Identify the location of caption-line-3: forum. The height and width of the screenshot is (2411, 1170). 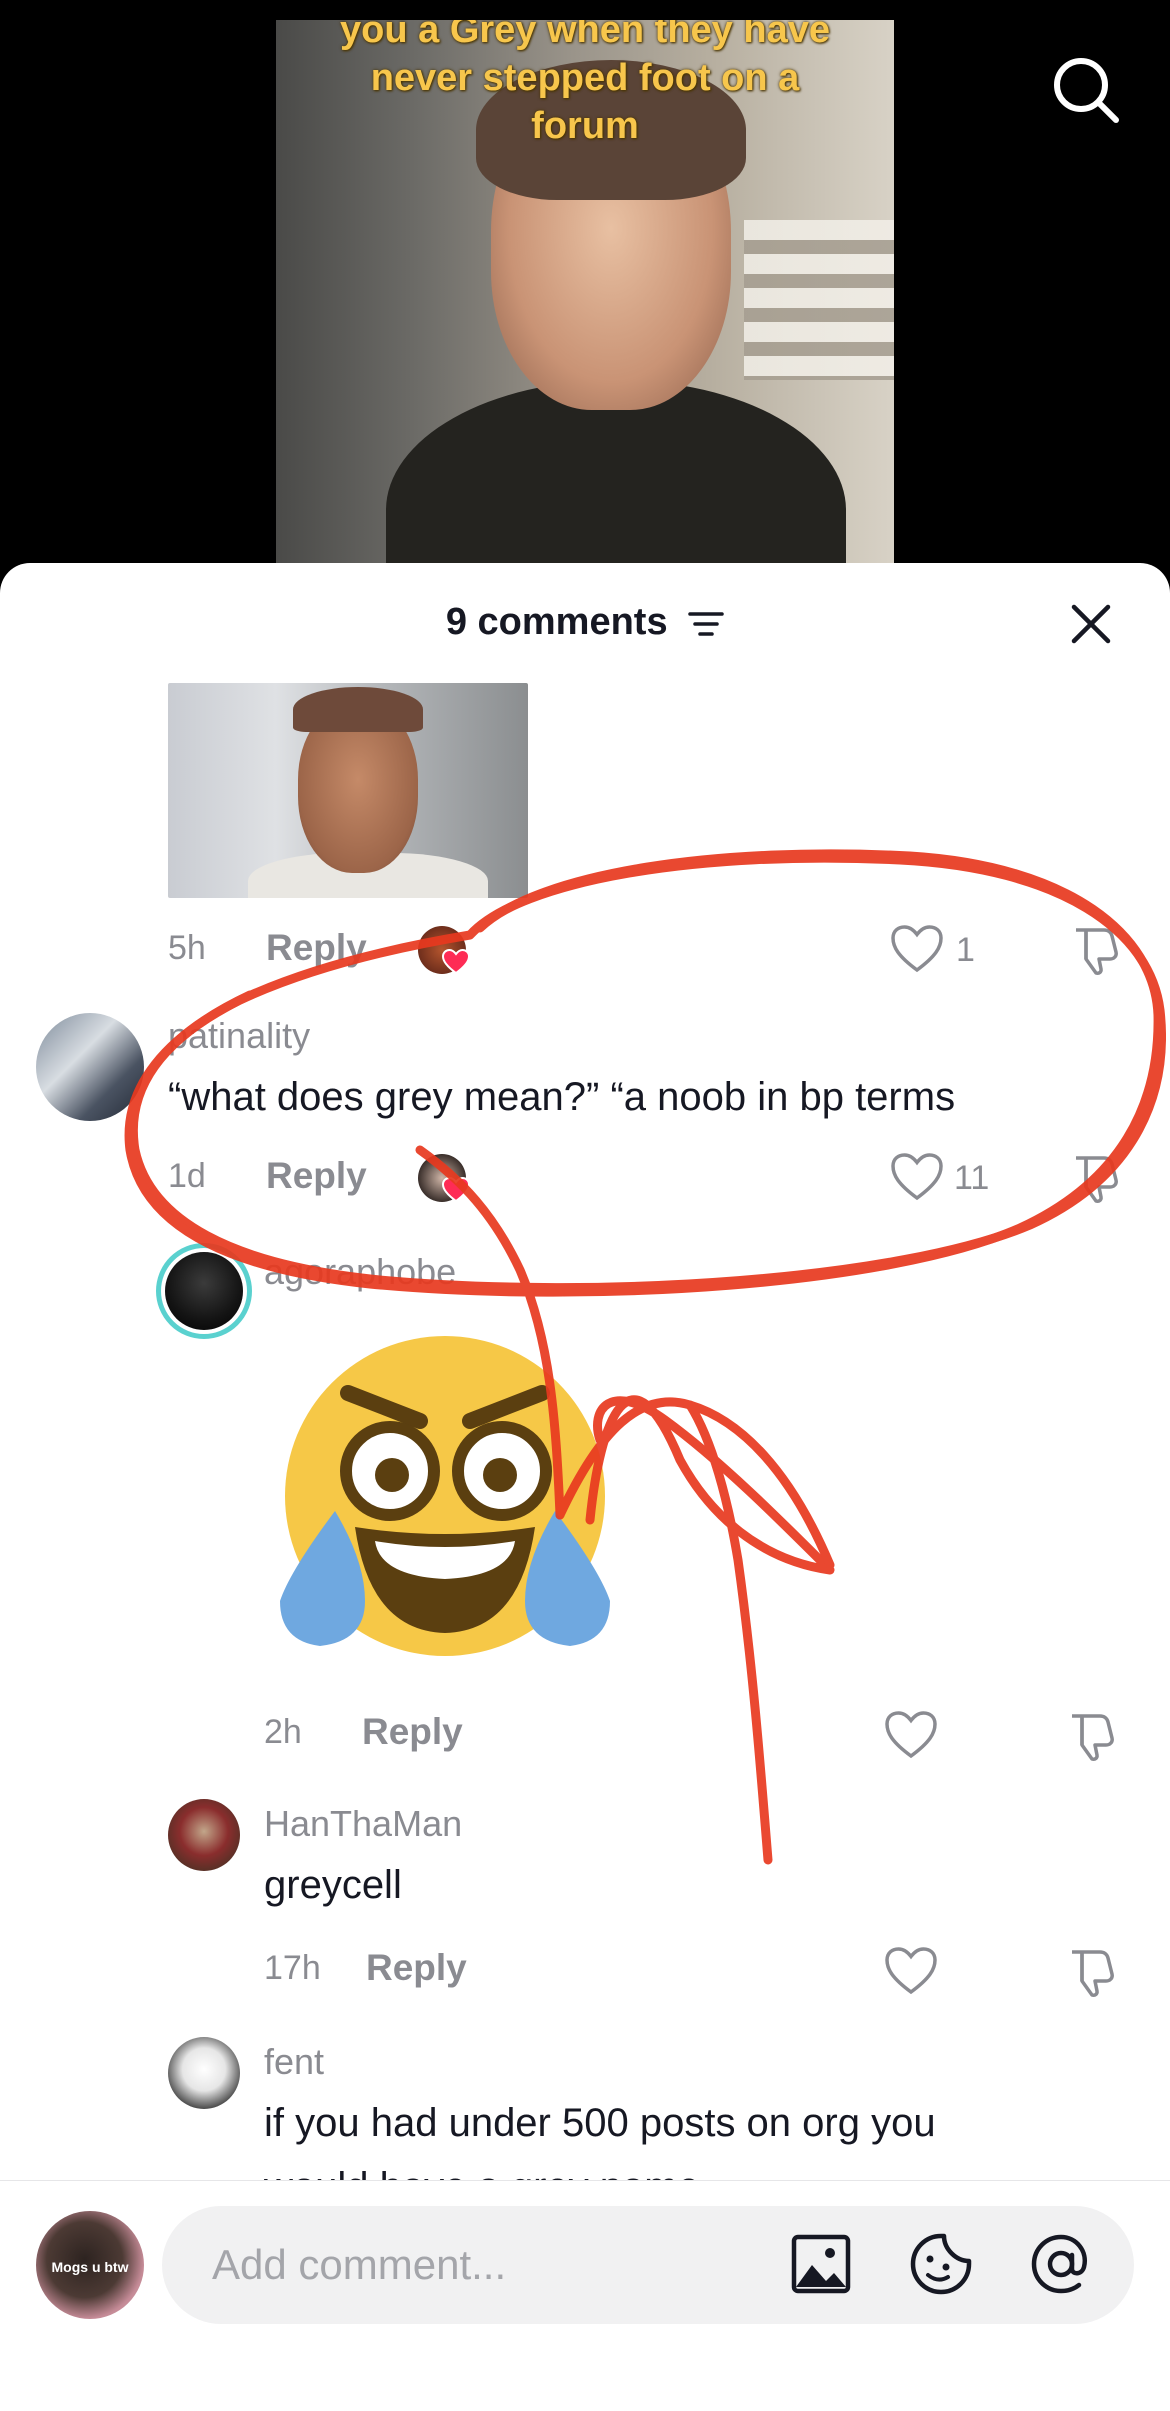
(585, 126).